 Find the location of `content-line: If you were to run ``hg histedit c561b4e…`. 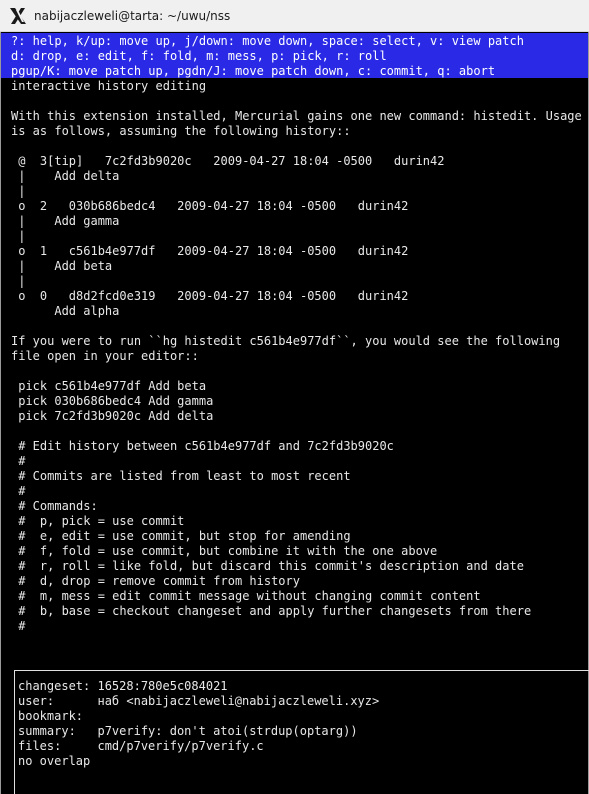

content-line: If you were to run ``hg histedit c561b4e… is located at coordinates (286, 341).